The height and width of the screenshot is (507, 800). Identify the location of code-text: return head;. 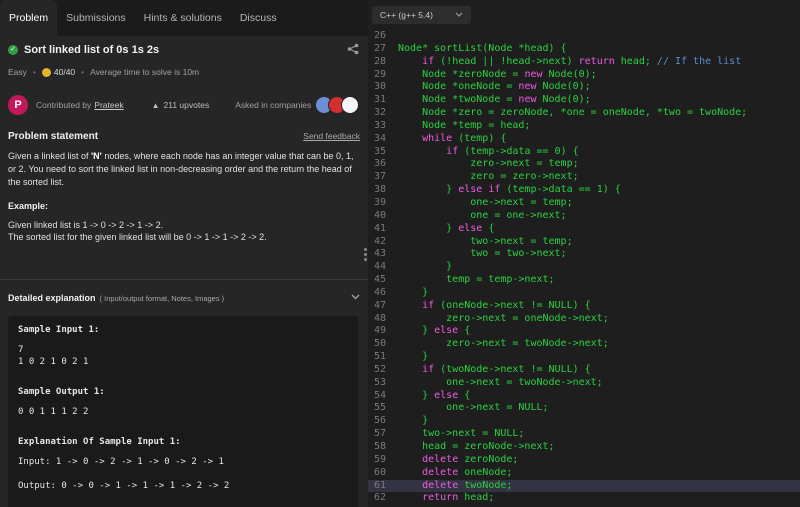
(458, 498).